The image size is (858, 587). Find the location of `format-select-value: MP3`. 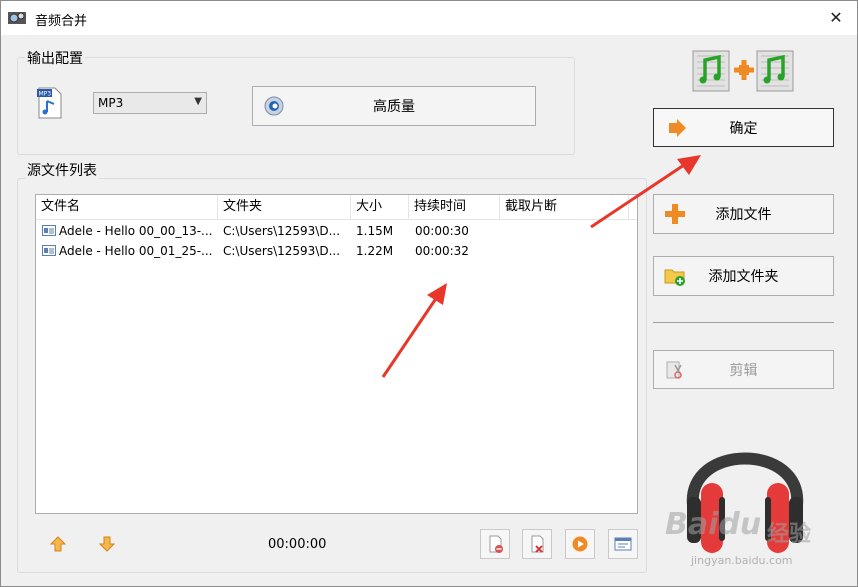

format-select-value: MP3 is located at coordinates (111, 103).